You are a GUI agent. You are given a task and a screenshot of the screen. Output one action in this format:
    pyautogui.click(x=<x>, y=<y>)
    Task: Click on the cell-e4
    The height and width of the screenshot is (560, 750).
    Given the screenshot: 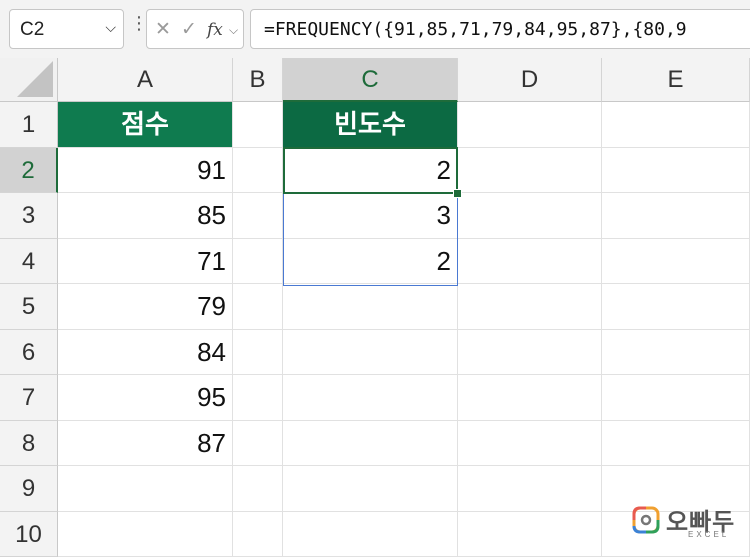 What is the action you would take?
    pyautogui.click(x=676, y=261)
    